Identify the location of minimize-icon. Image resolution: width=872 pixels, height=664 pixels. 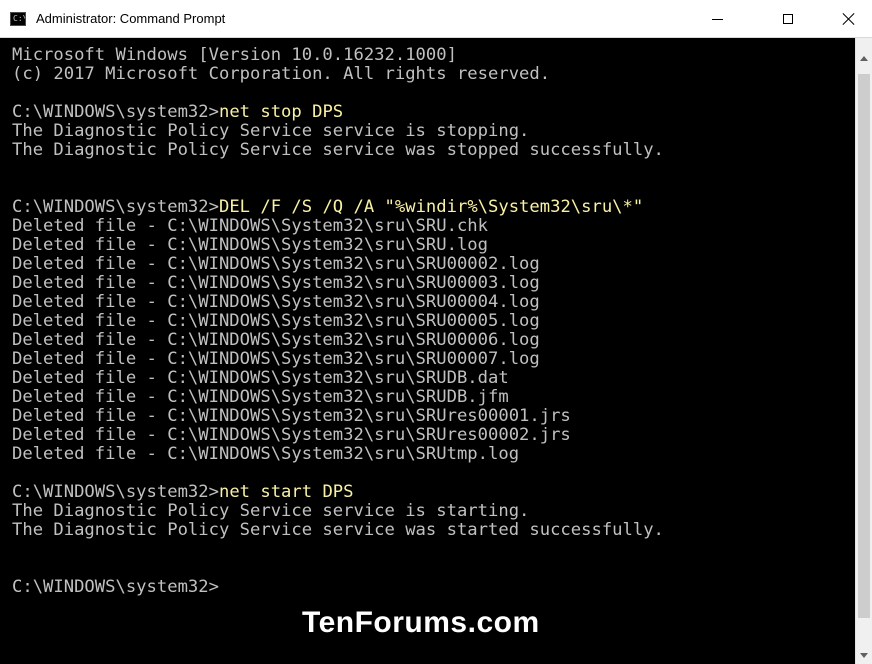
(717, 19).